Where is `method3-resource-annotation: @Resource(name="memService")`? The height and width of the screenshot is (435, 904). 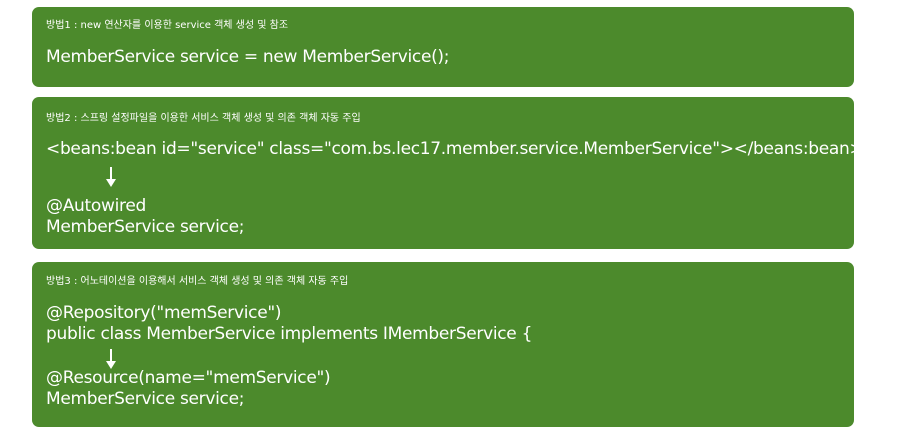 method3-resource-annotation: @Resource(name="memService") is located at coordinates (188, 378).